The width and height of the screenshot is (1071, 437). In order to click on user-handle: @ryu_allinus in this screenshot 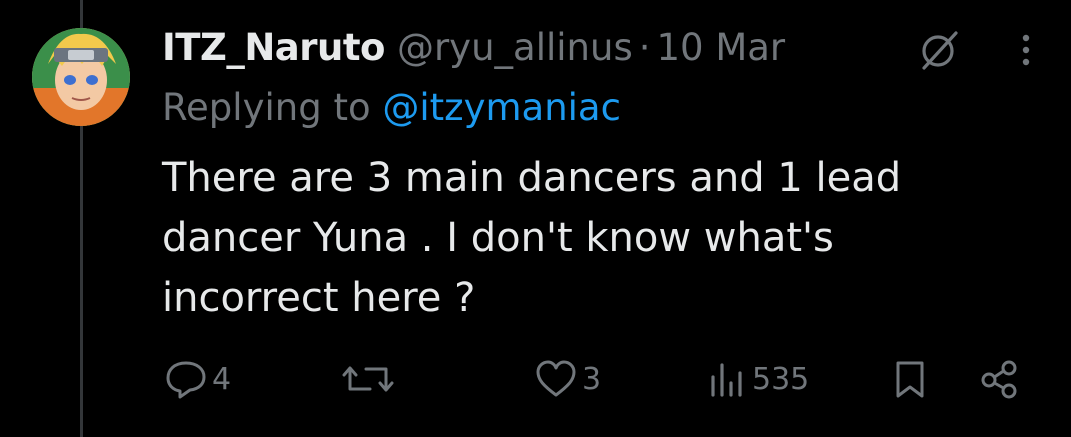, I will do `click(515, 47)`.